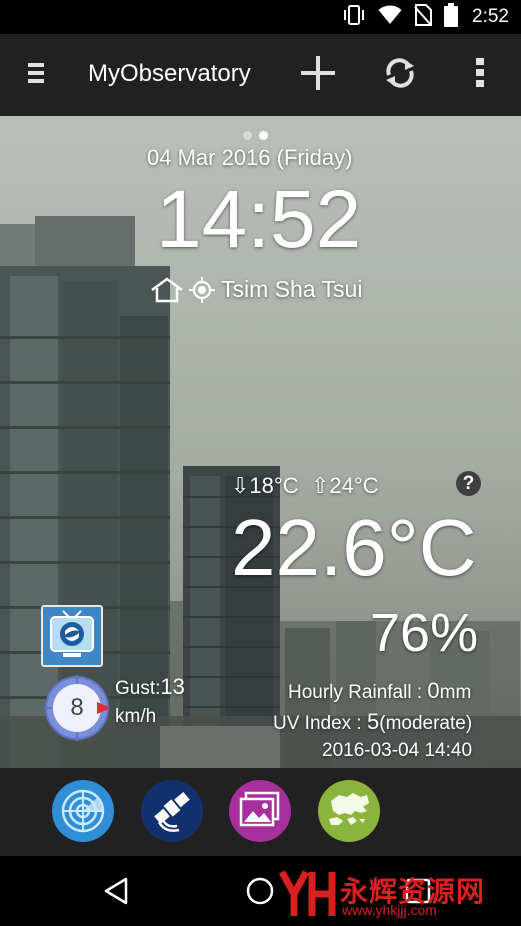 This screenshot has width=521, height=926. I want to click on vibrate-icon, so click(354, 17).